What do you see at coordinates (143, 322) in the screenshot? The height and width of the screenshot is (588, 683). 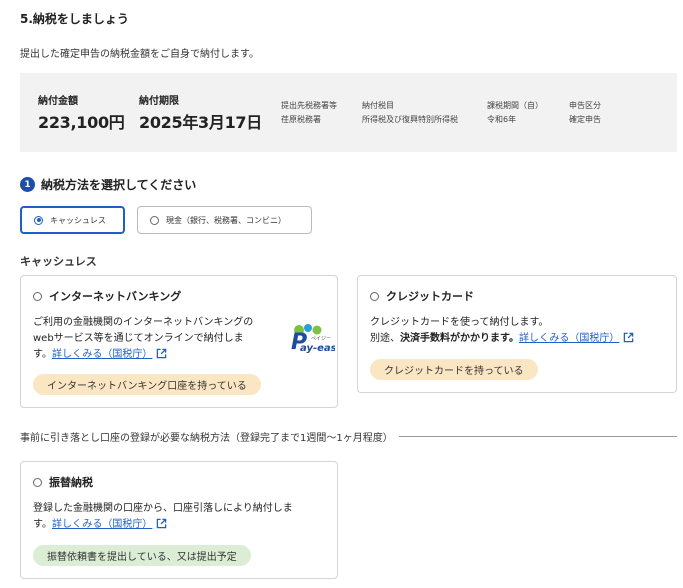 I see `internet-banking-desc-line1: ご利用の金融機関のインターネットバンキングの` at bounding box center [143, 322].